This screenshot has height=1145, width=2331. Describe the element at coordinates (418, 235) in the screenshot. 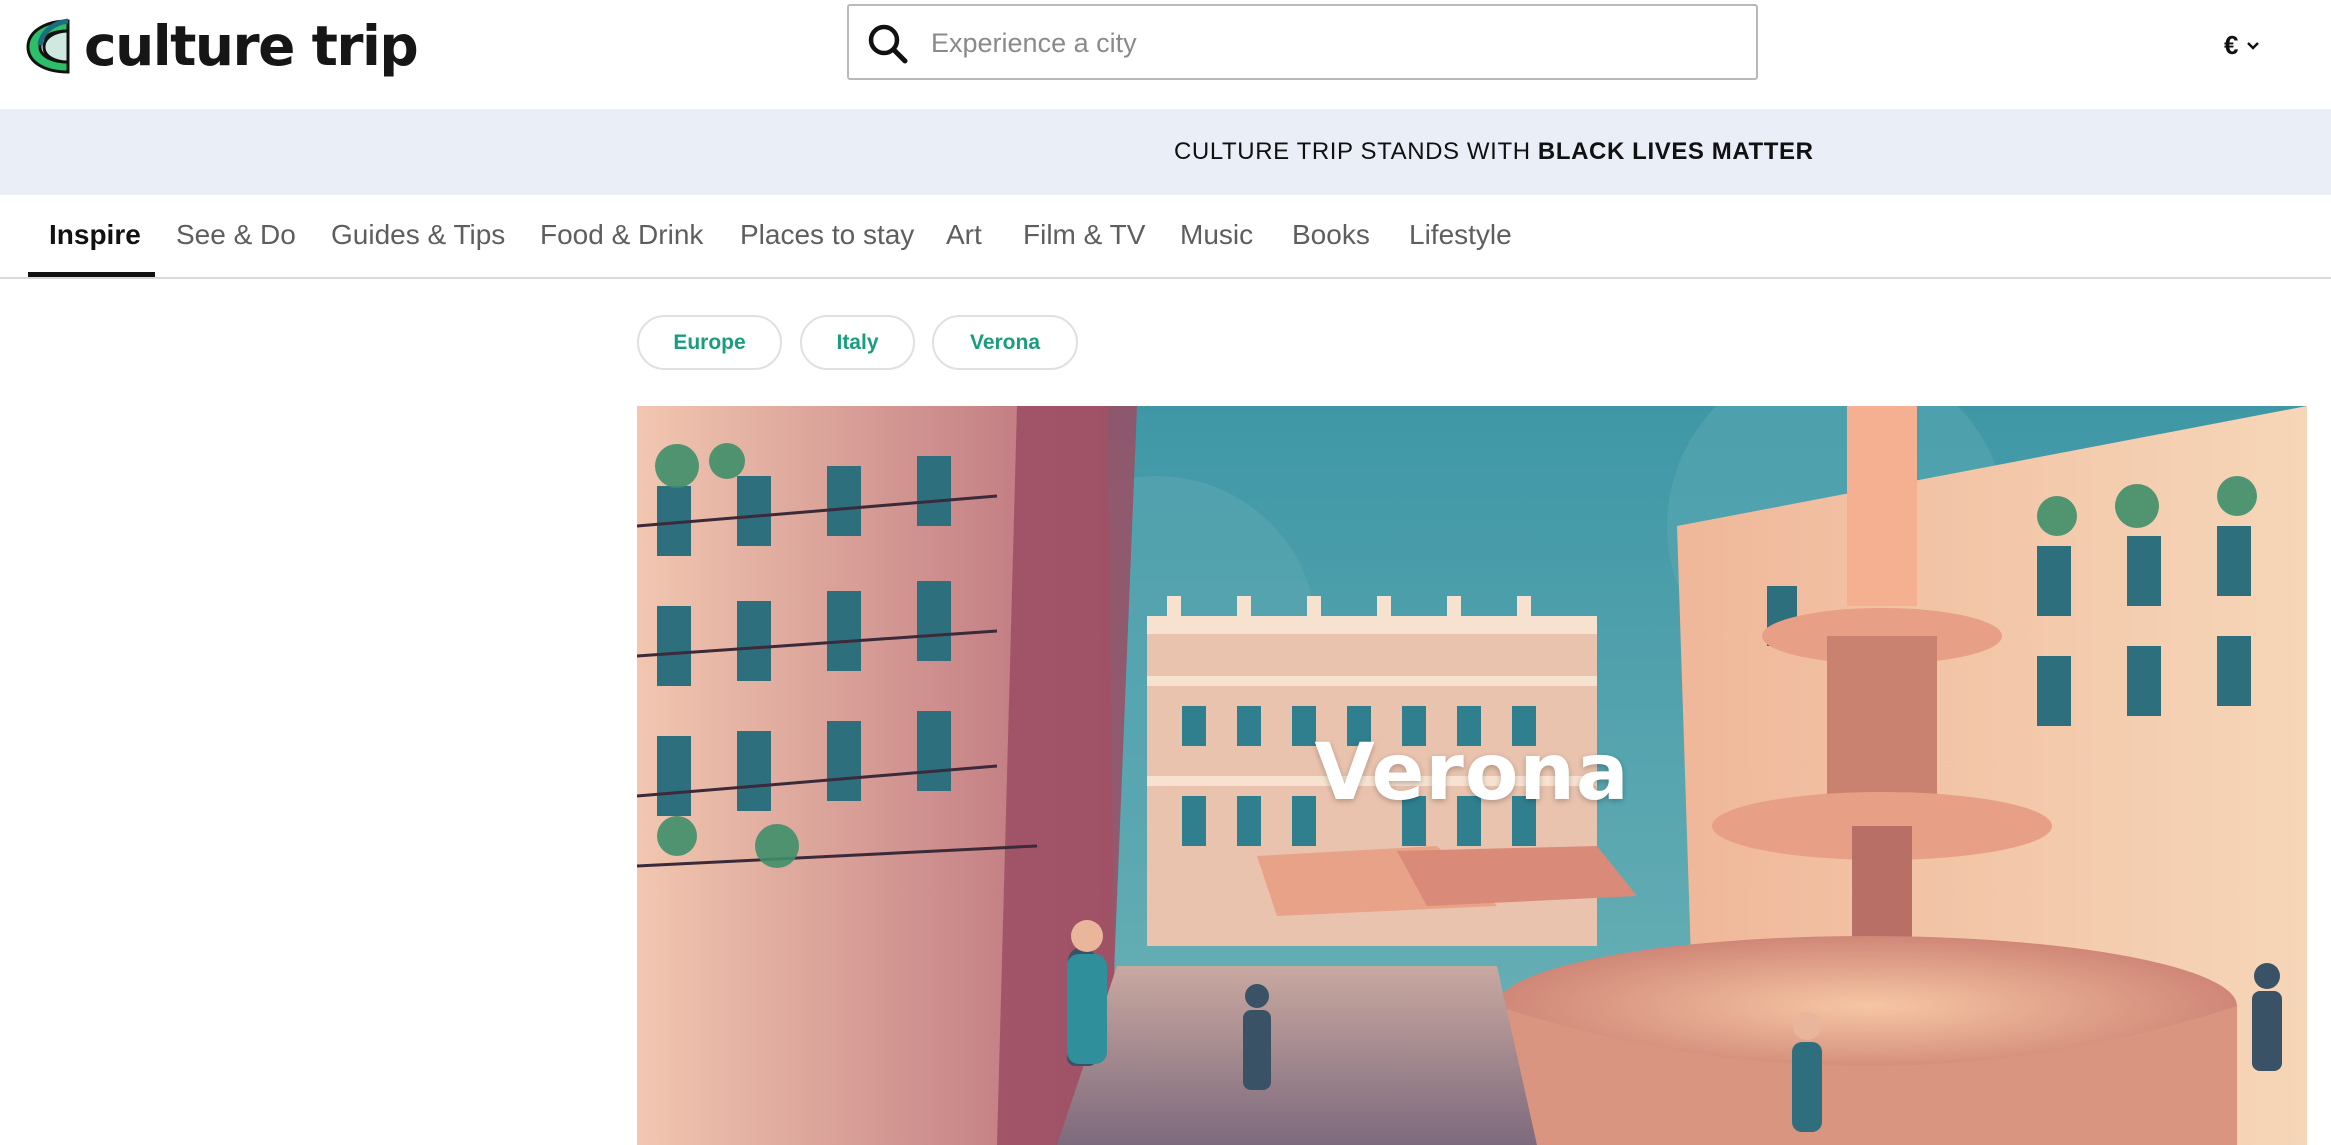

I see `nav-item-guides-tips: Guides & Tips` at that location.